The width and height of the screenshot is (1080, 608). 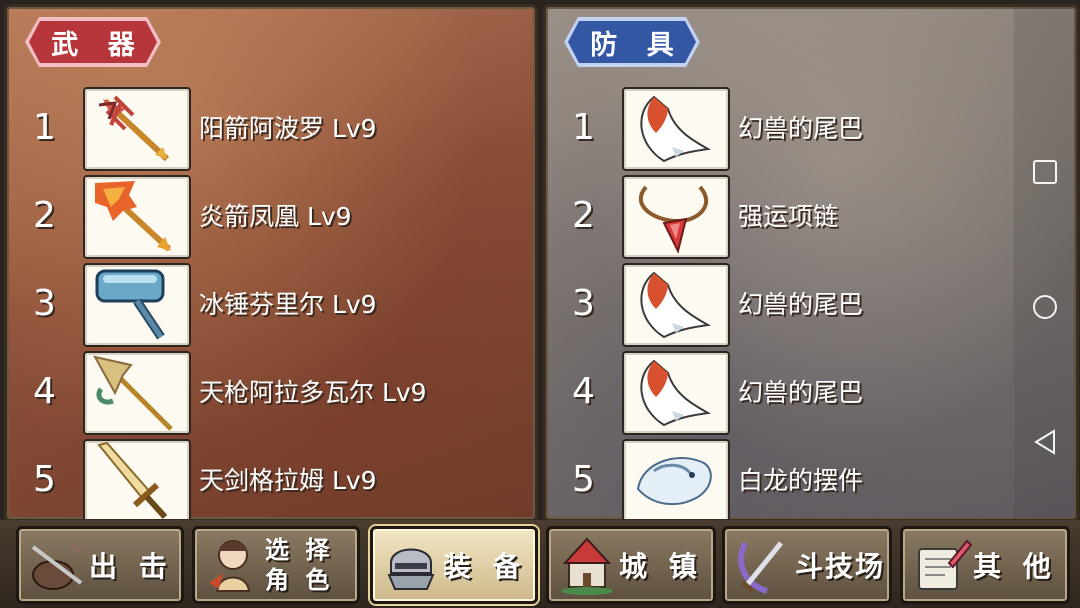 I want to click on weapon-name: 阳箭阿波罗 Lv9, so click(x=288, y=128).